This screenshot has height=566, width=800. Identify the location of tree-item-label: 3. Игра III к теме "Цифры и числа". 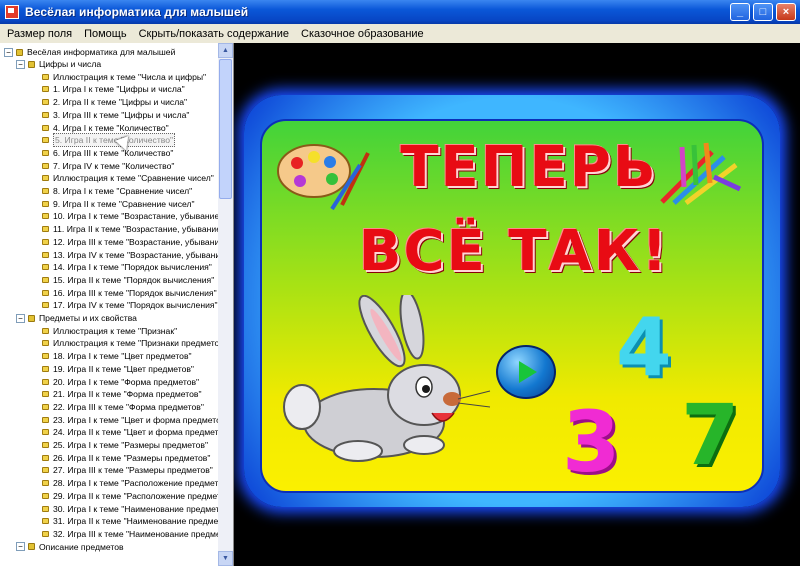
(121, 114).